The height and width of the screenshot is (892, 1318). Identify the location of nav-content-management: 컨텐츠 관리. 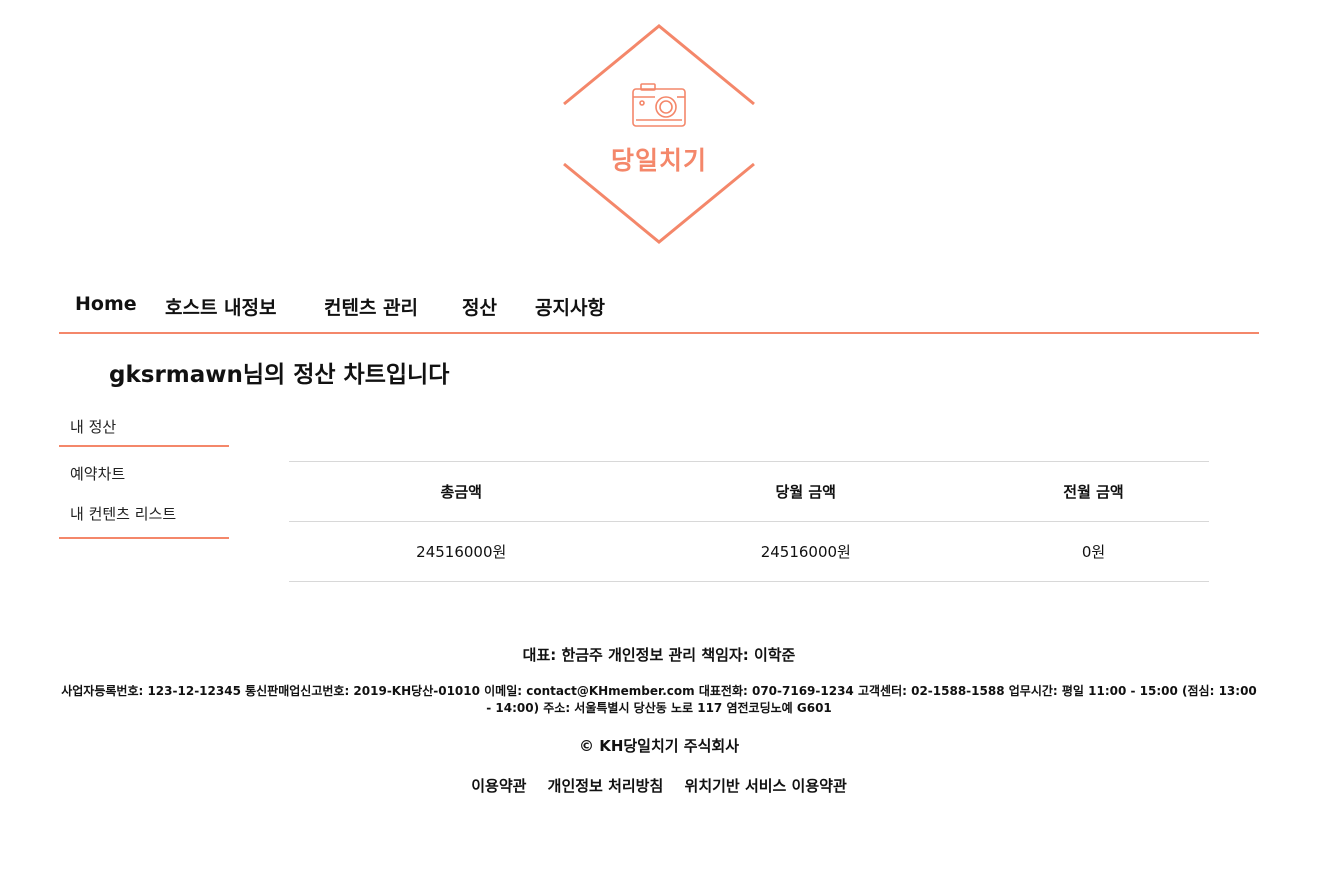
(371, 306).